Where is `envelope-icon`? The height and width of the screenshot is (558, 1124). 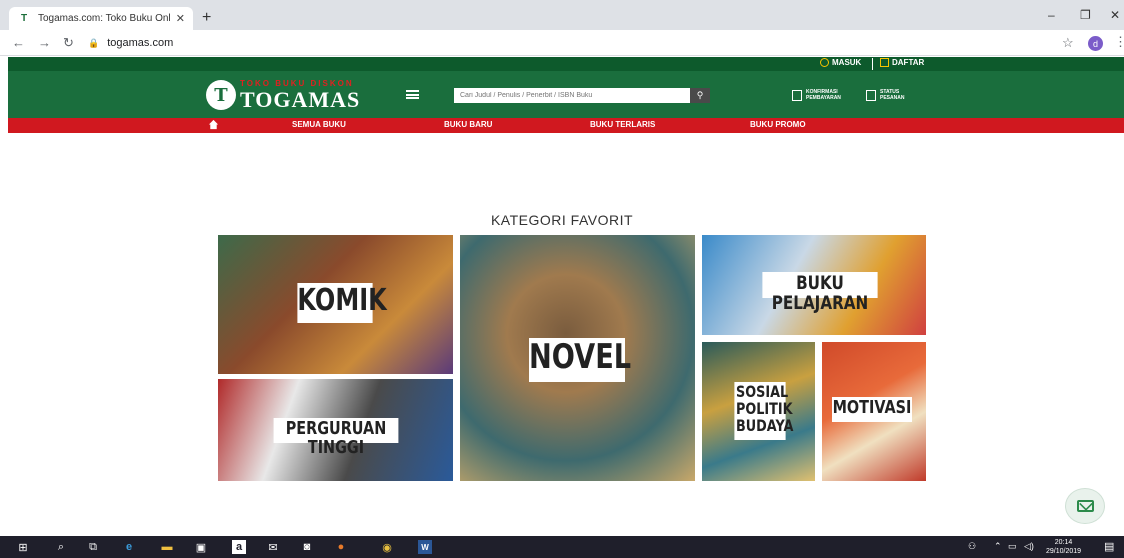 envelope-icon is located at coordinates (1085, 506).